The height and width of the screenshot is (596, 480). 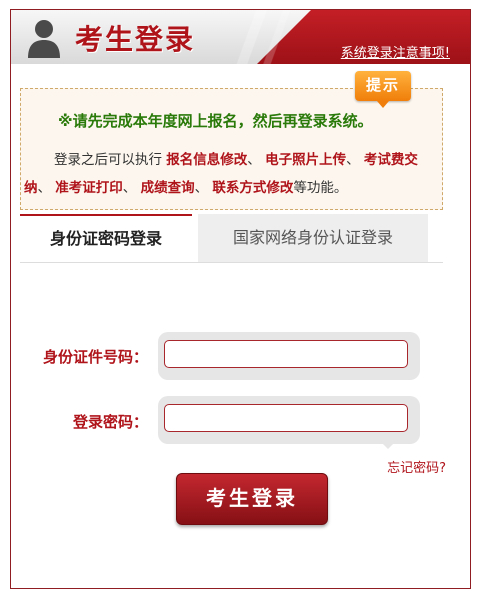 I want to click on forgot-password-link: 忘记密码?, so click(x=416, y=466).